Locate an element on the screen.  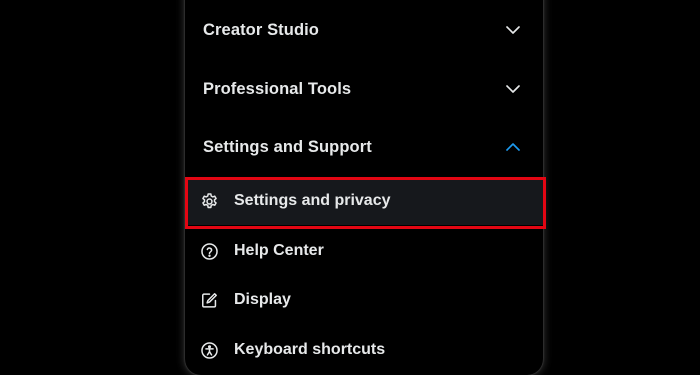
edit-square-icon is located at coordinates (209, 300).